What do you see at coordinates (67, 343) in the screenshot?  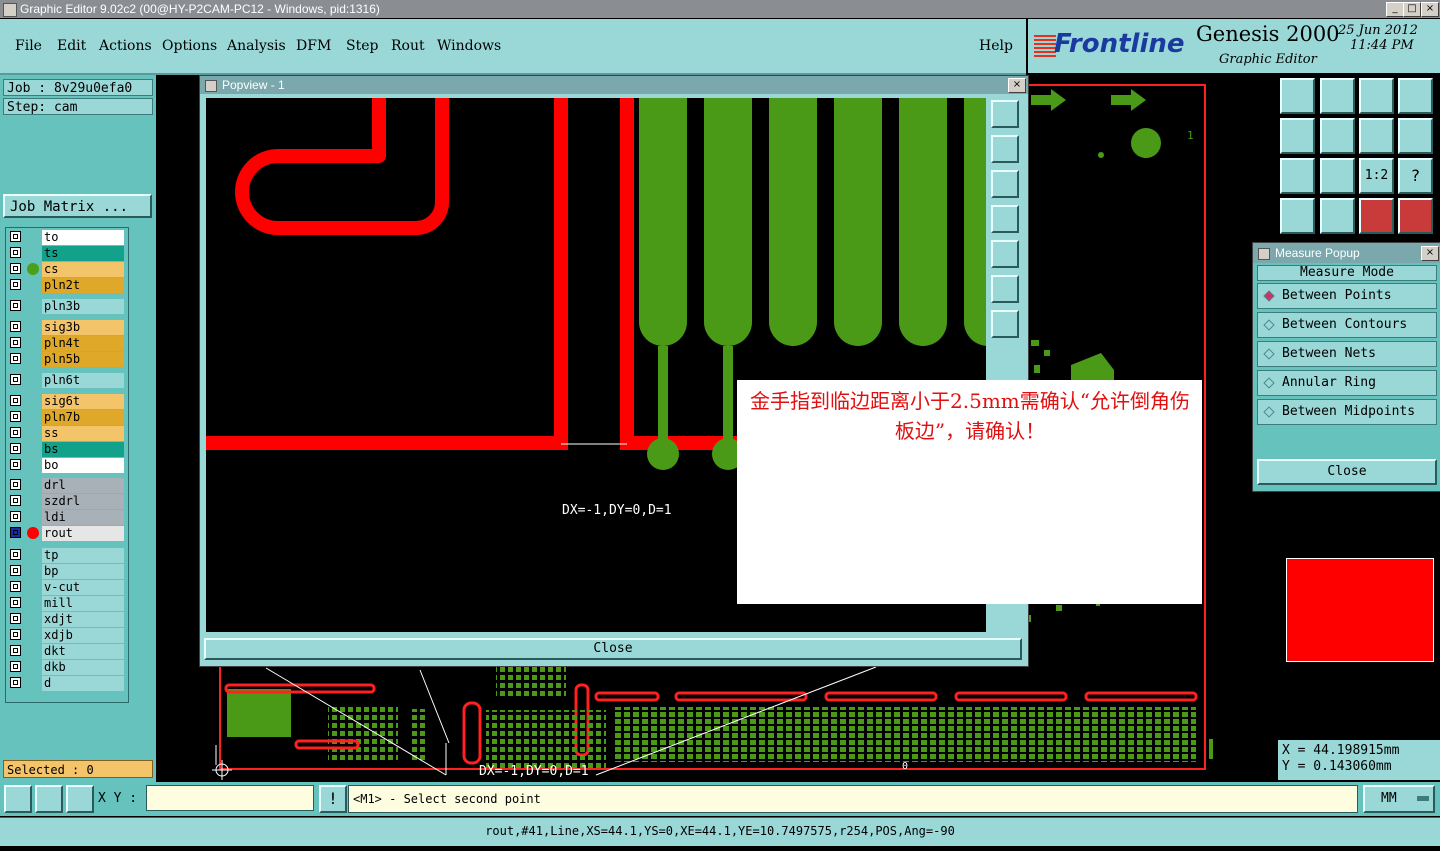 I see `layer-row-pln4t: pln4t` at bounding box center [67, 343].